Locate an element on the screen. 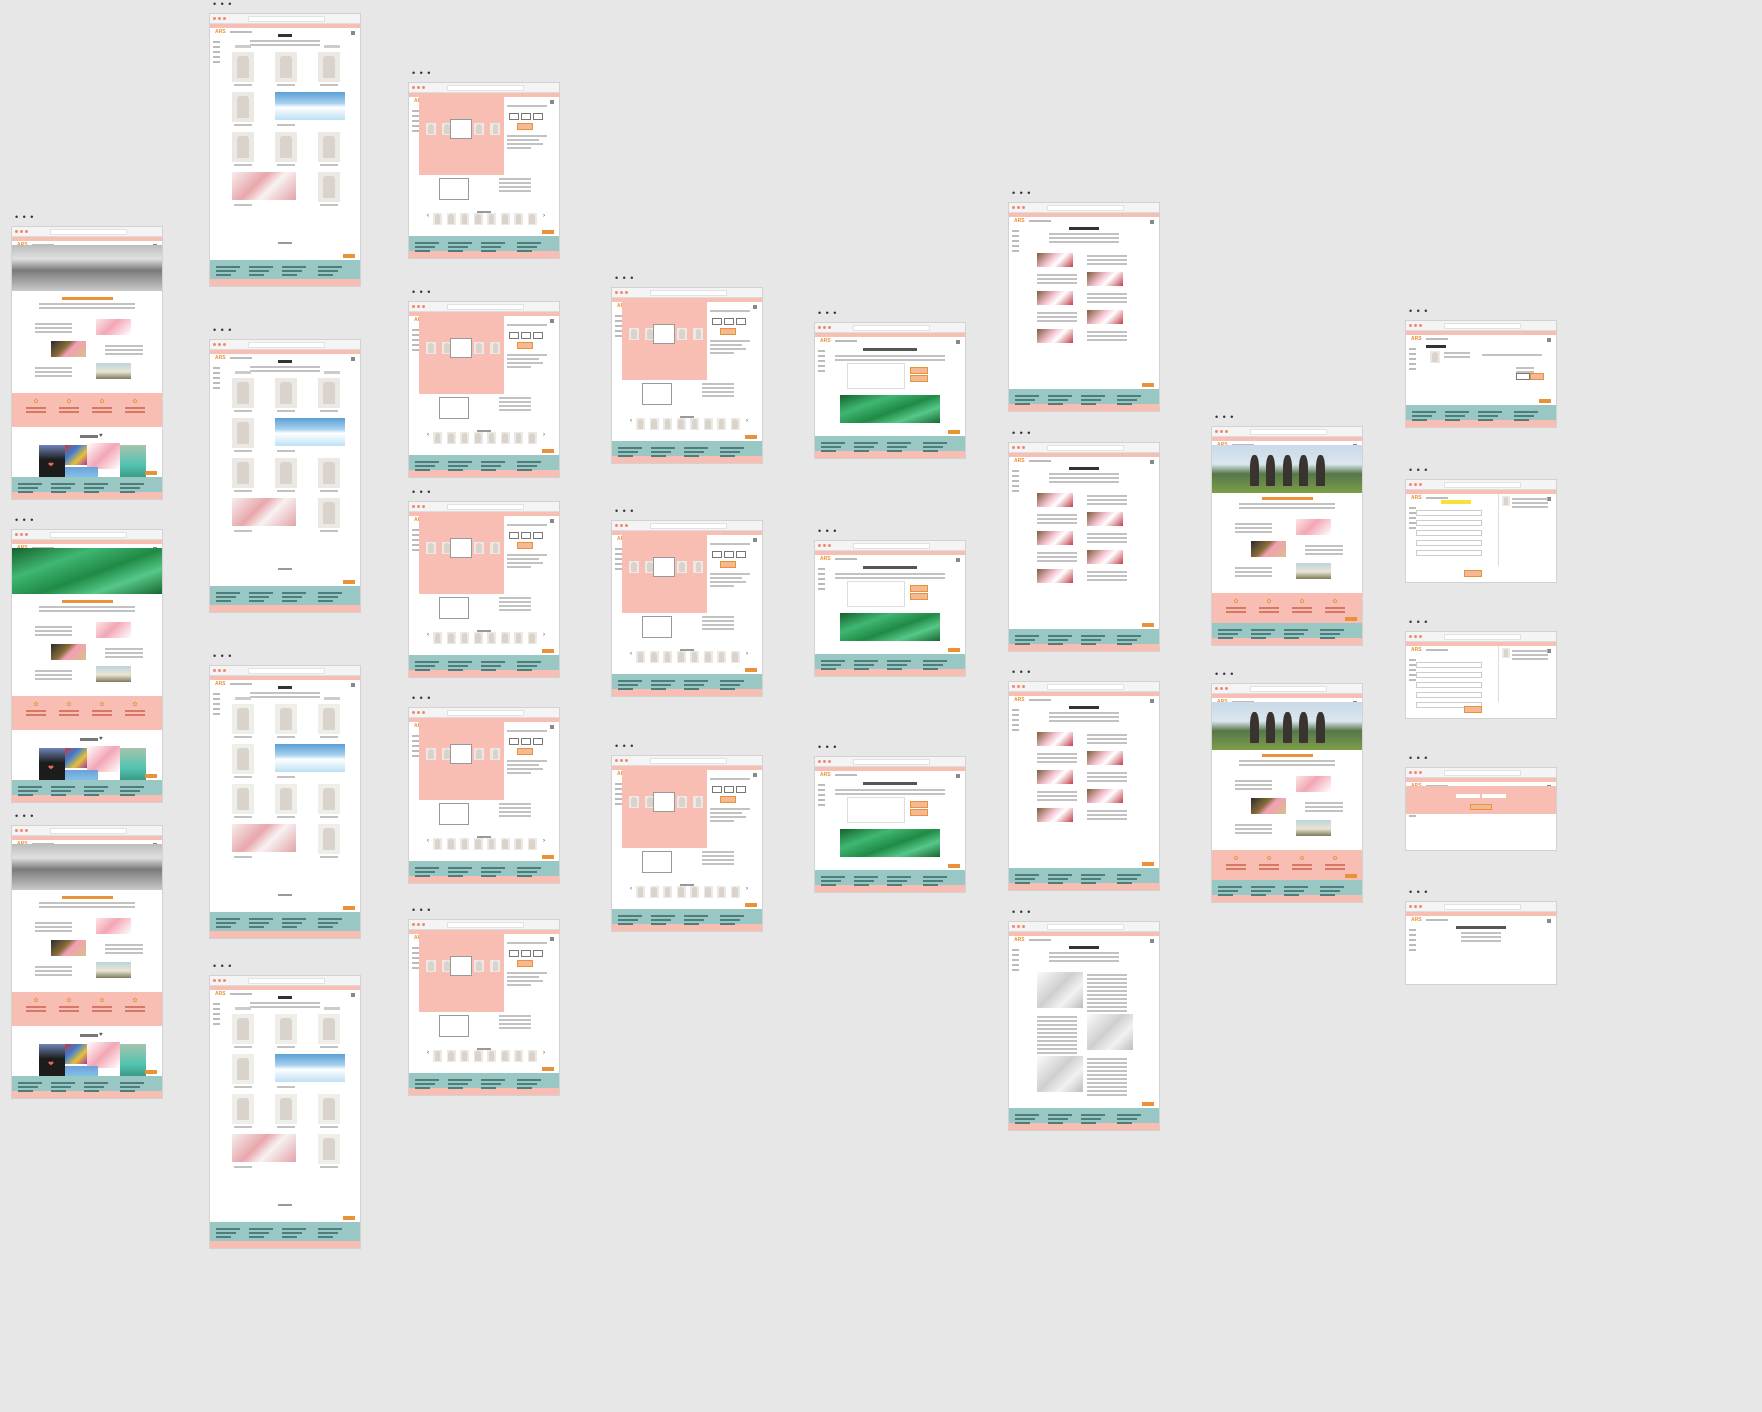 The height and width of the screenshot is (1412, 1762). add-to-cart-button is located at coordinates (525, 963).